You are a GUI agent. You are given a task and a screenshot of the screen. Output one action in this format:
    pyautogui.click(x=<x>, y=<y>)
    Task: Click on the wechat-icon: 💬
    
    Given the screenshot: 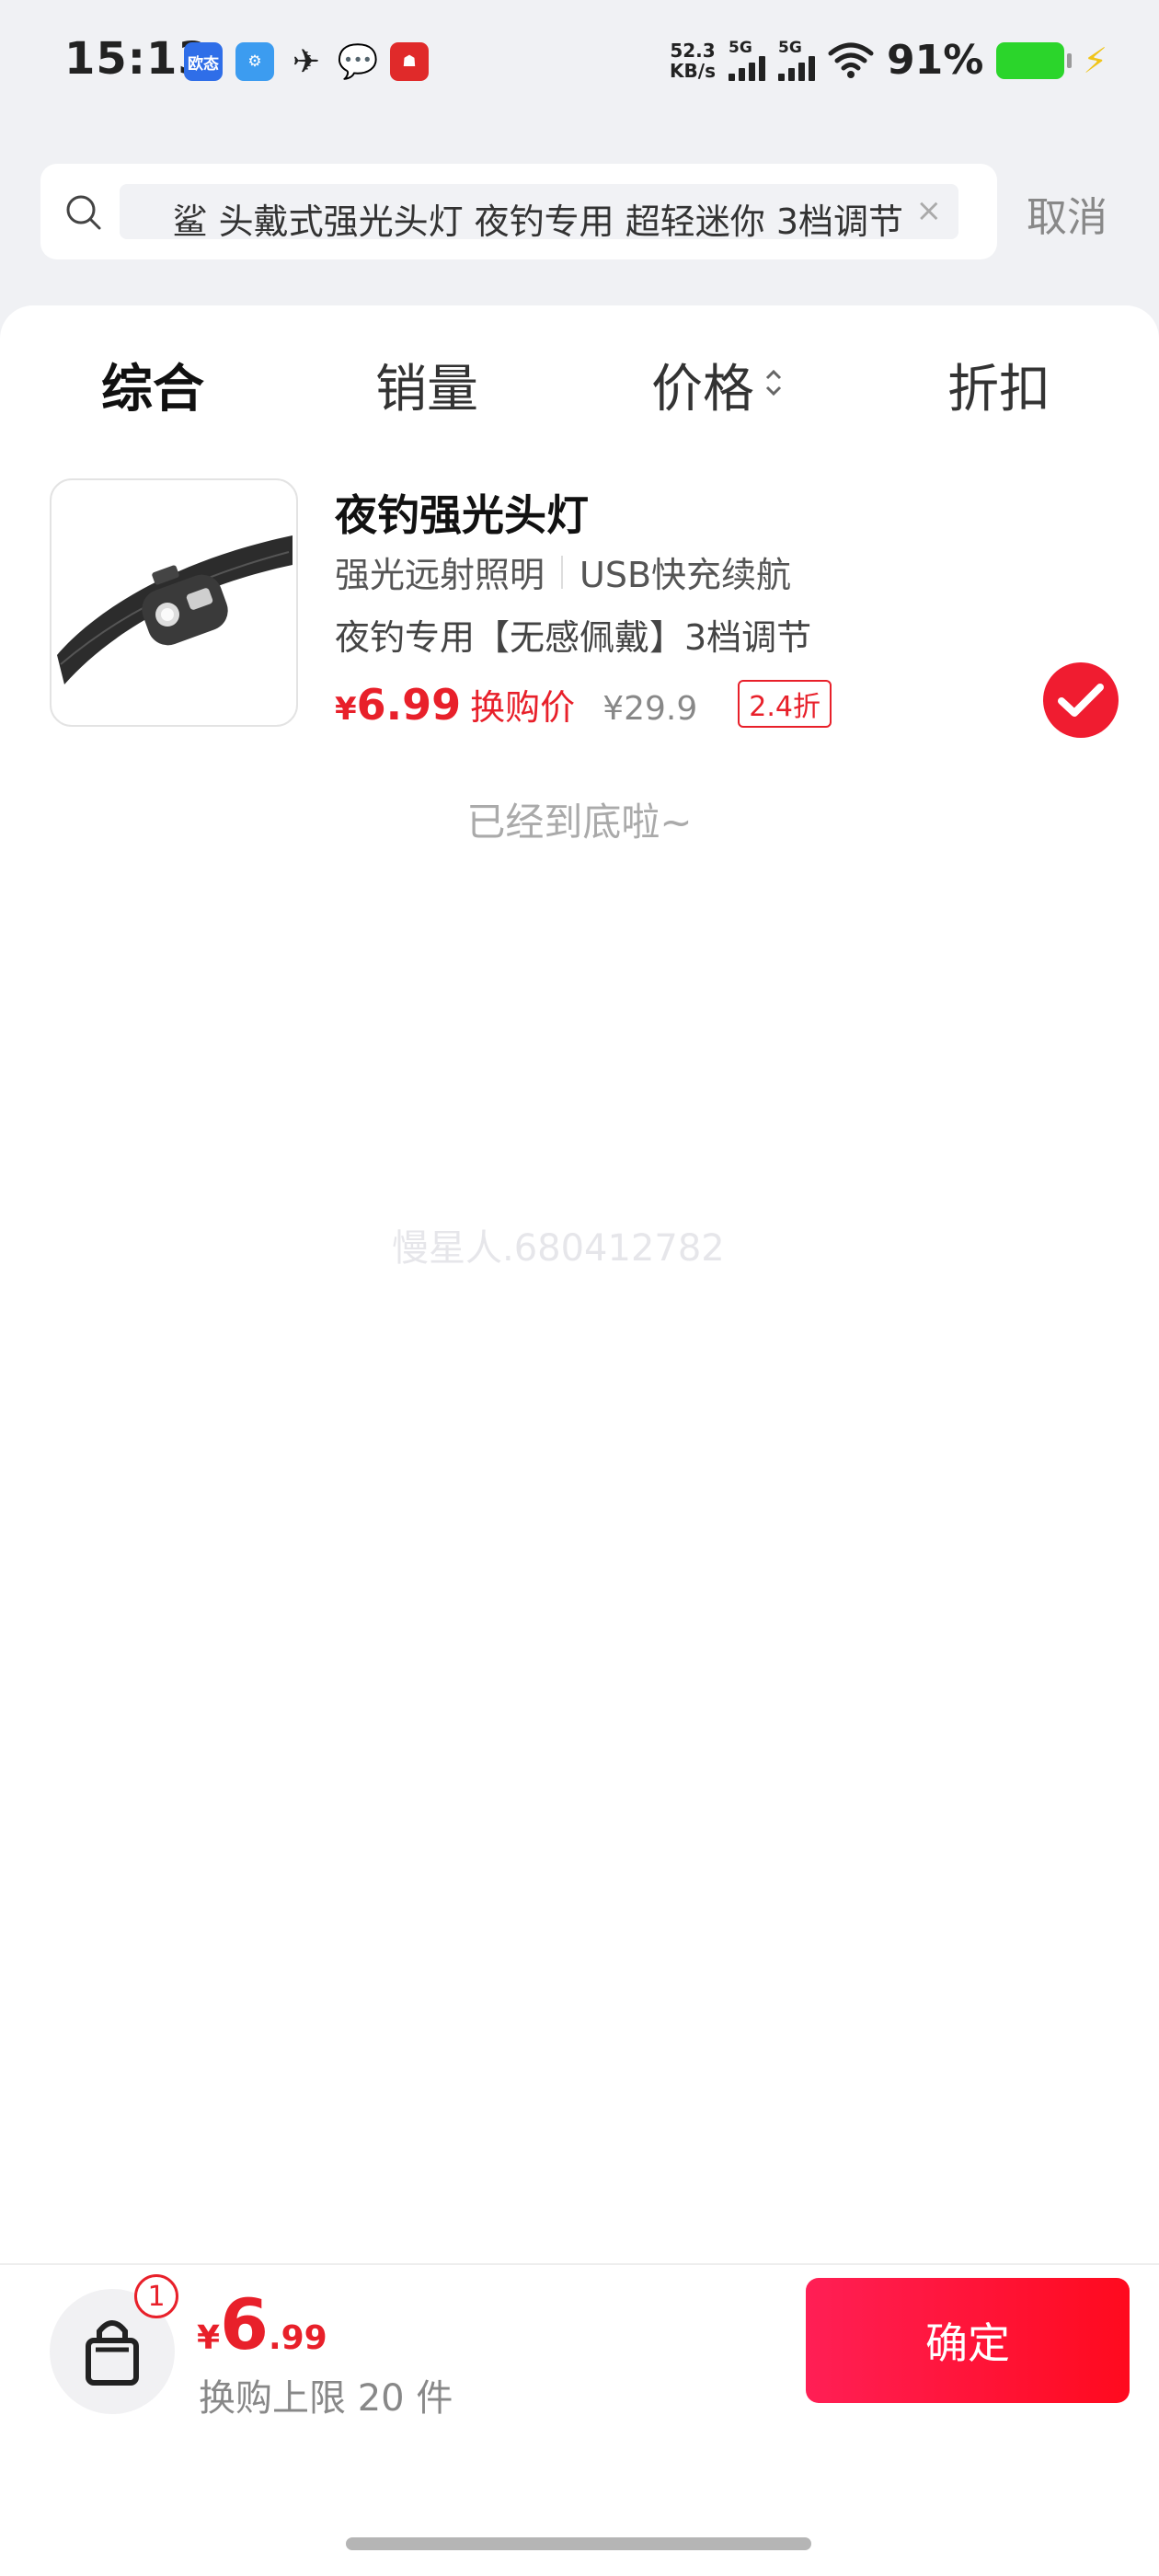 What is the action you would take?
    pyautogui.click(x=358, y=62)
    